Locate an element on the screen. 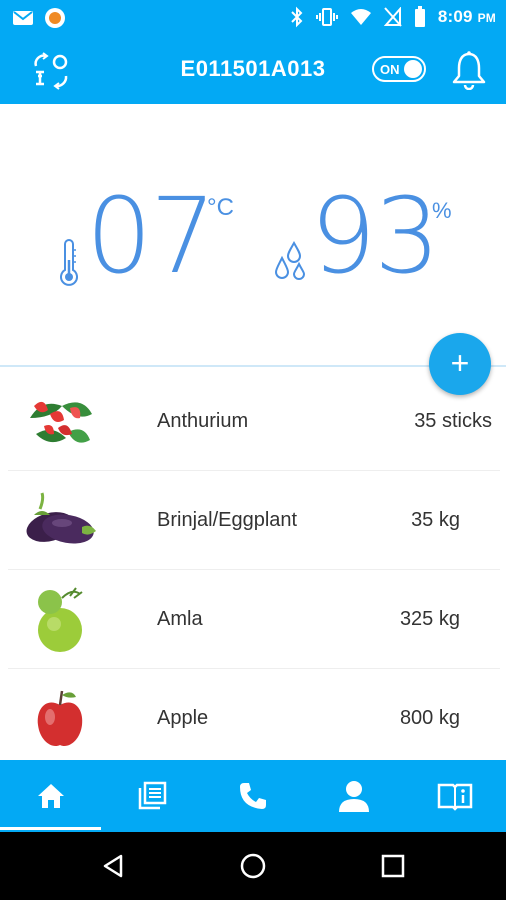 Image resolution: width=506 pixels, height=900 pixels. list-item: Brinjal/Eggplant 35 kg is located at coordinates (253, 520).